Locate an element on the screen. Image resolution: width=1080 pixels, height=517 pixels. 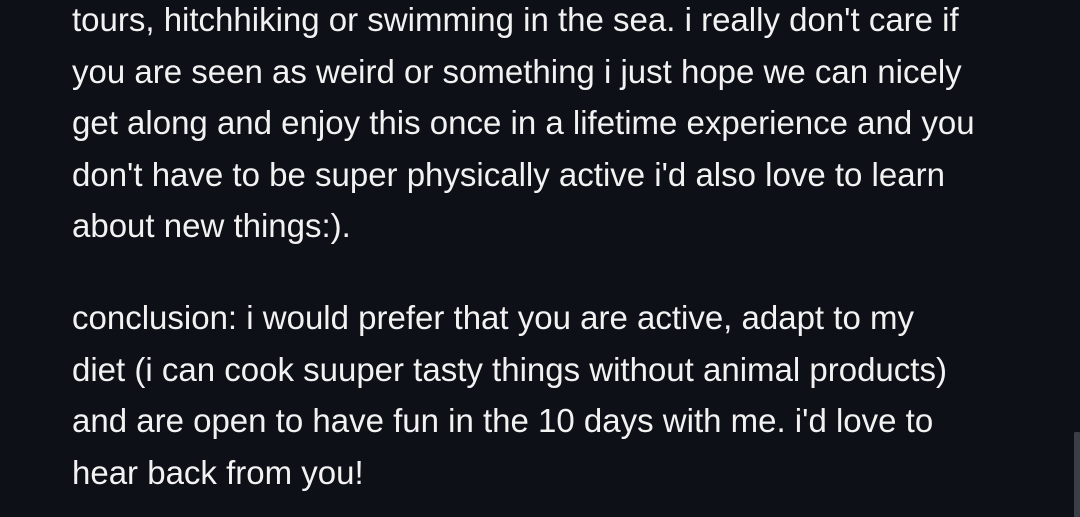
scrollbar is located at coordinates (1076, 258).